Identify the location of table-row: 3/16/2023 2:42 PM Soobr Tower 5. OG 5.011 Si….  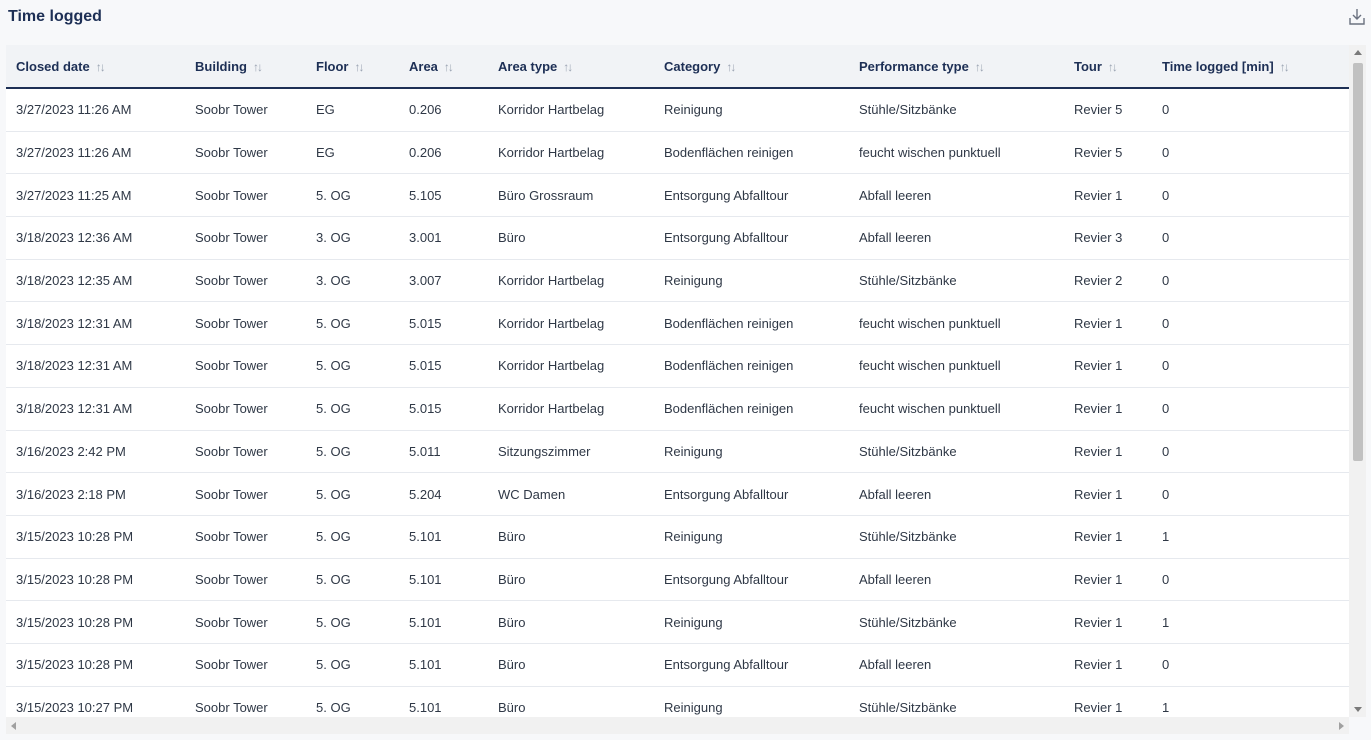
(677, 452).